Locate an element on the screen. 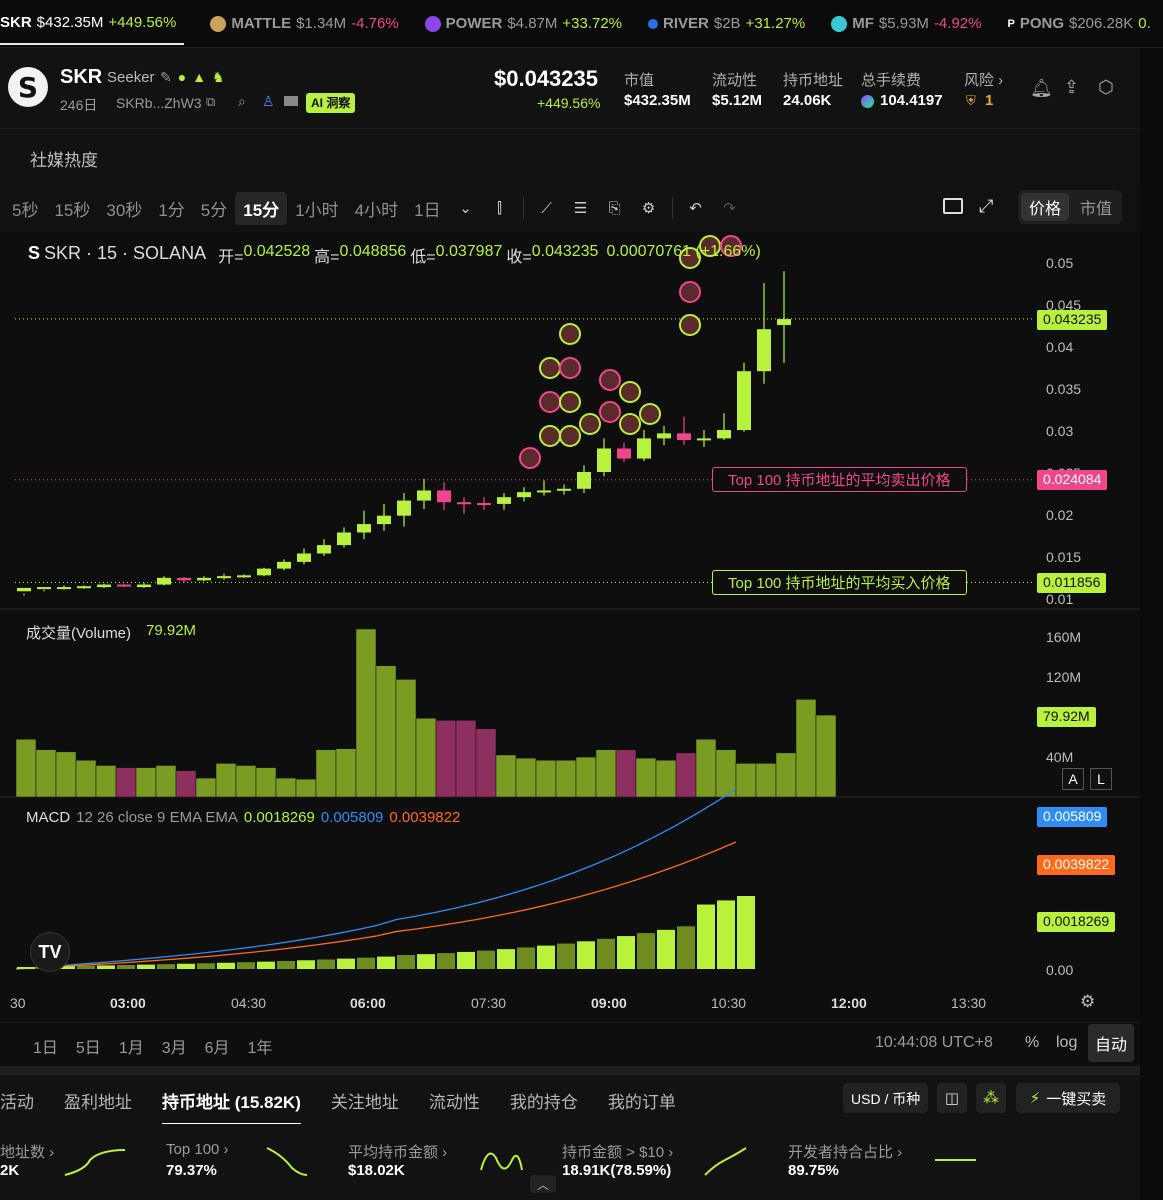  stat-top100-label: Top 100 › is located at coordinates (197, 1149).